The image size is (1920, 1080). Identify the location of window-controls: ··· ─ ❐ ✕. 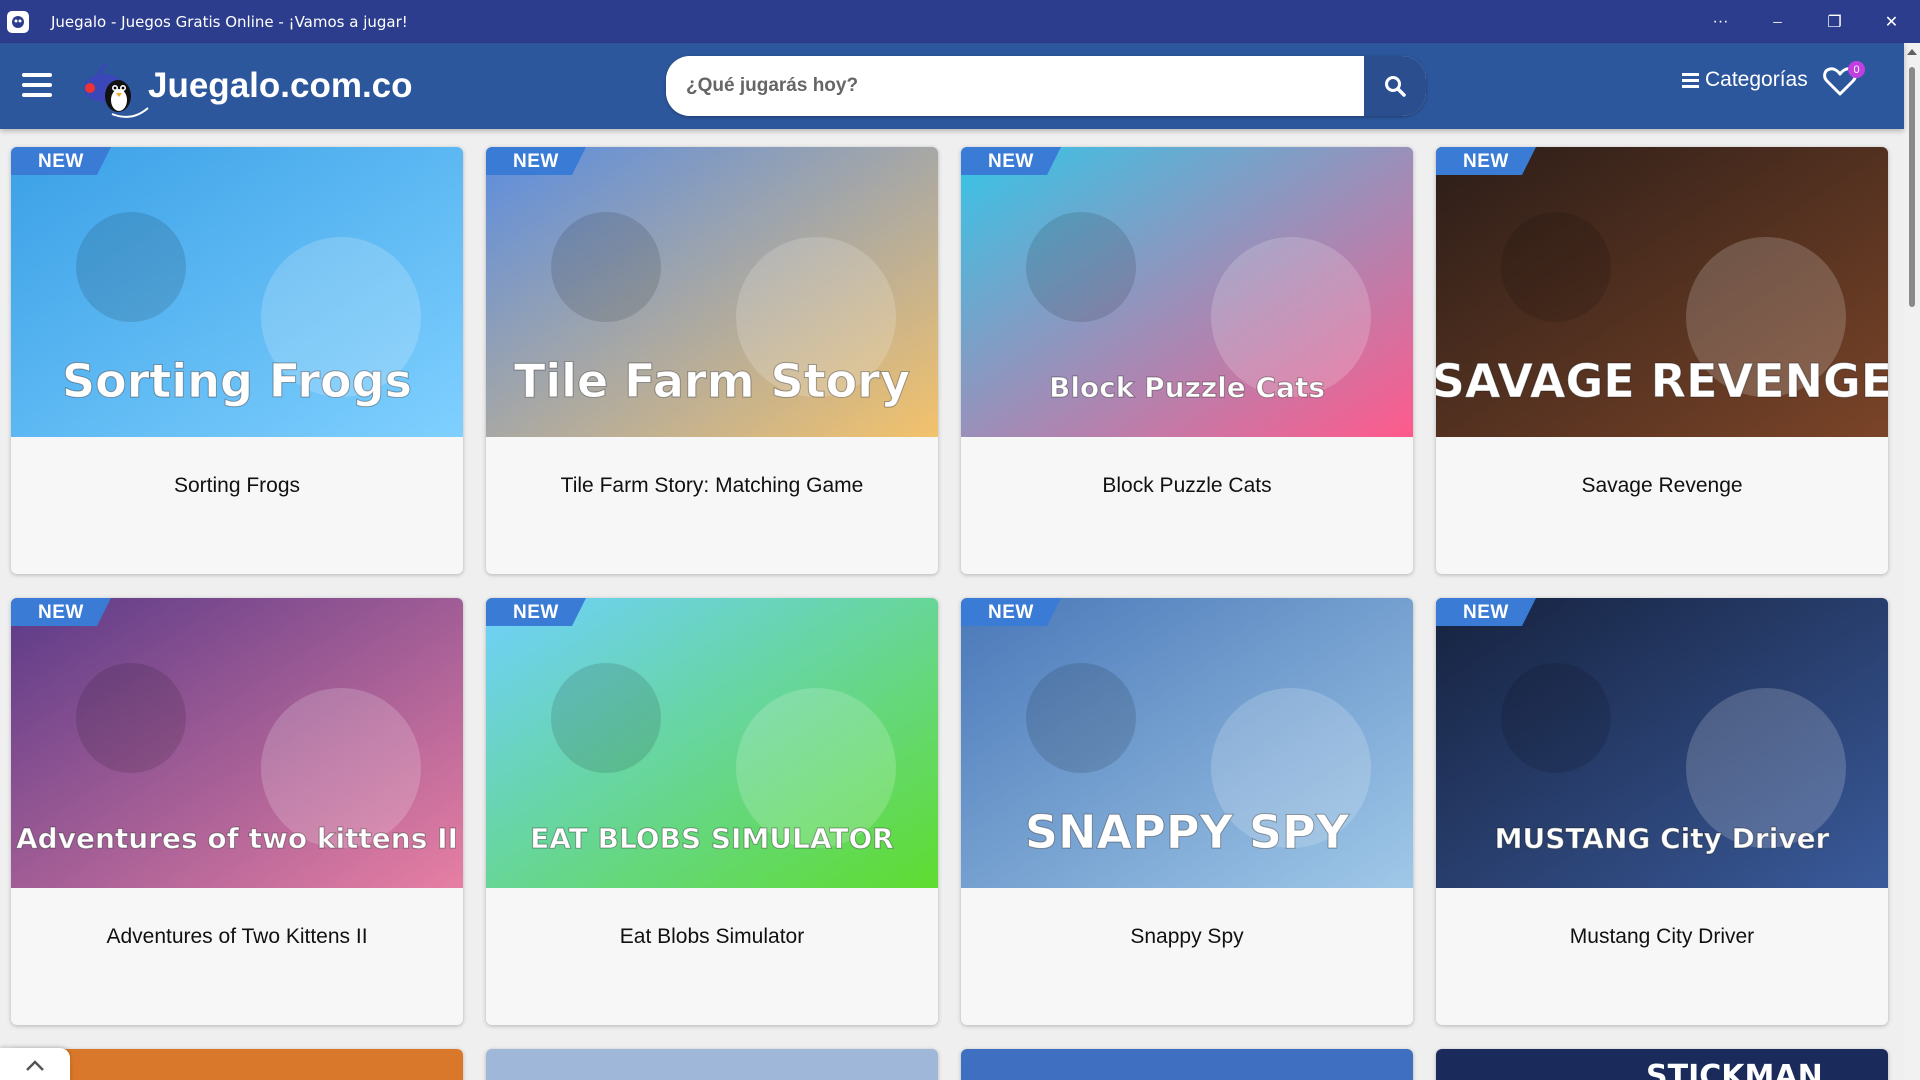
(1806, 21).